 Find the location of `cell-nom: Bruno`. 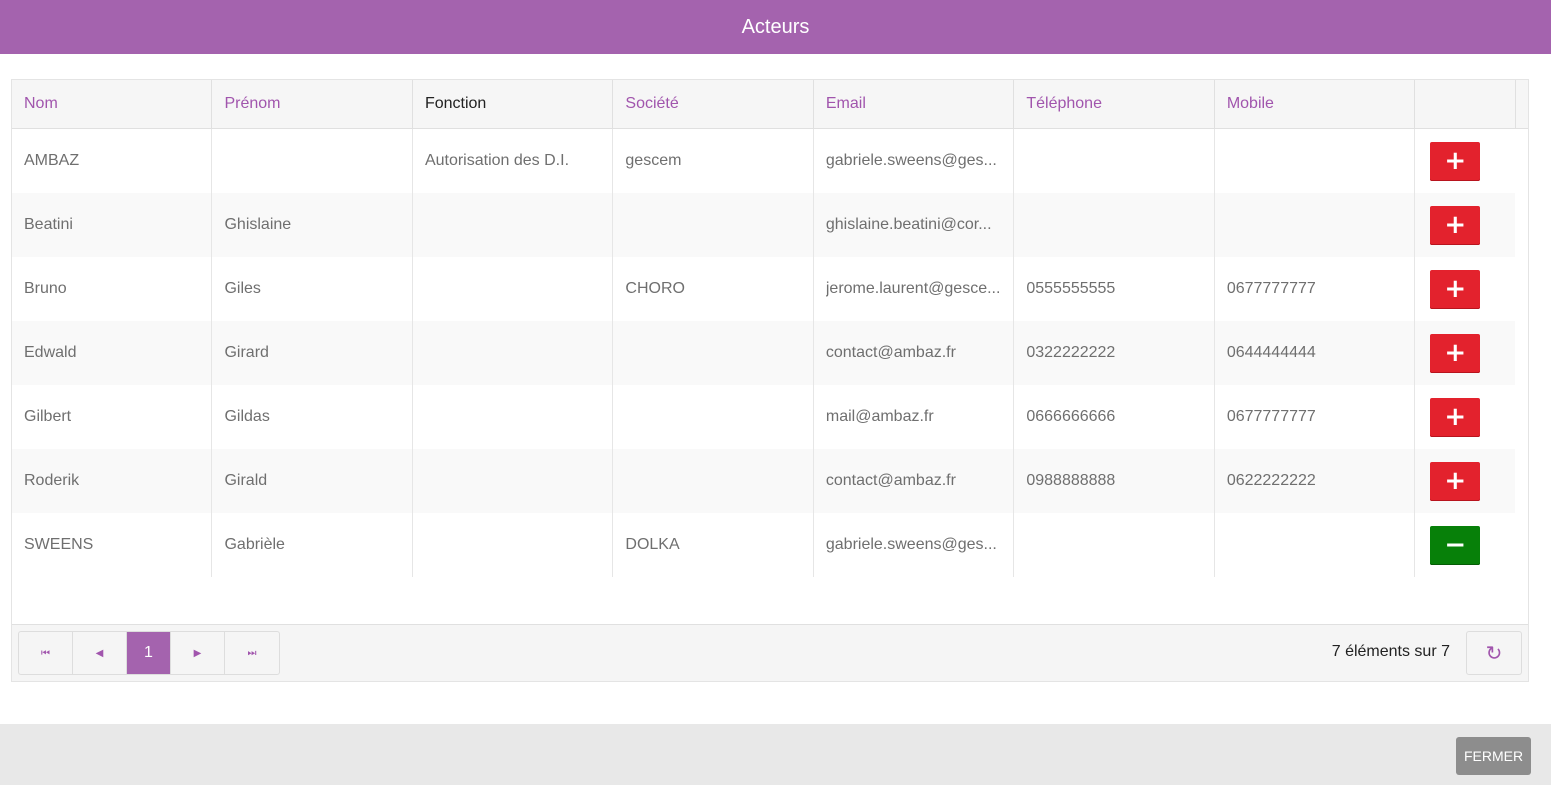

cell-nom: Bruno is located at coordinates (112, 289).